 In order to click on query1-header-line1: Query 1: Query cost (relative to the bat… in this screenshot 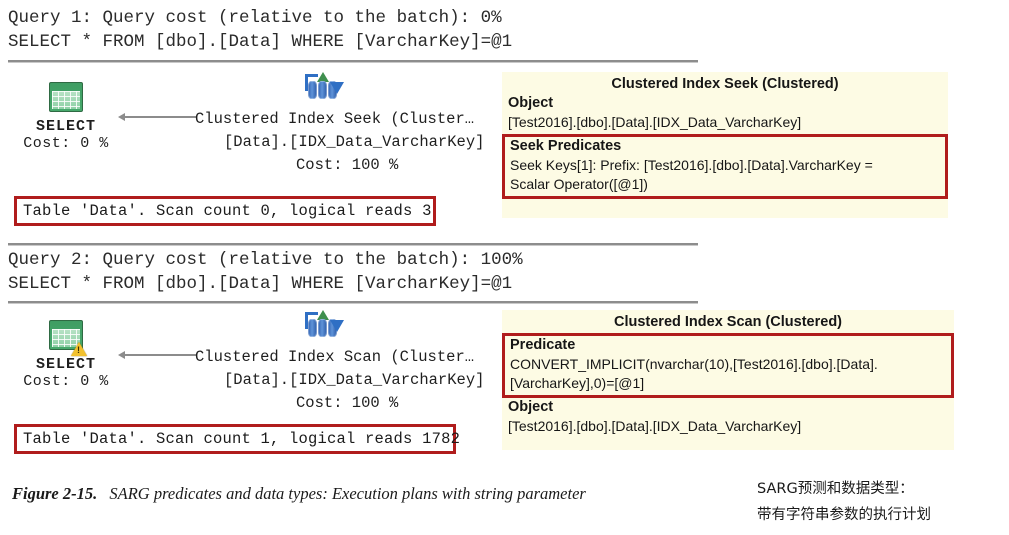, I will do `click(255, 18)`.